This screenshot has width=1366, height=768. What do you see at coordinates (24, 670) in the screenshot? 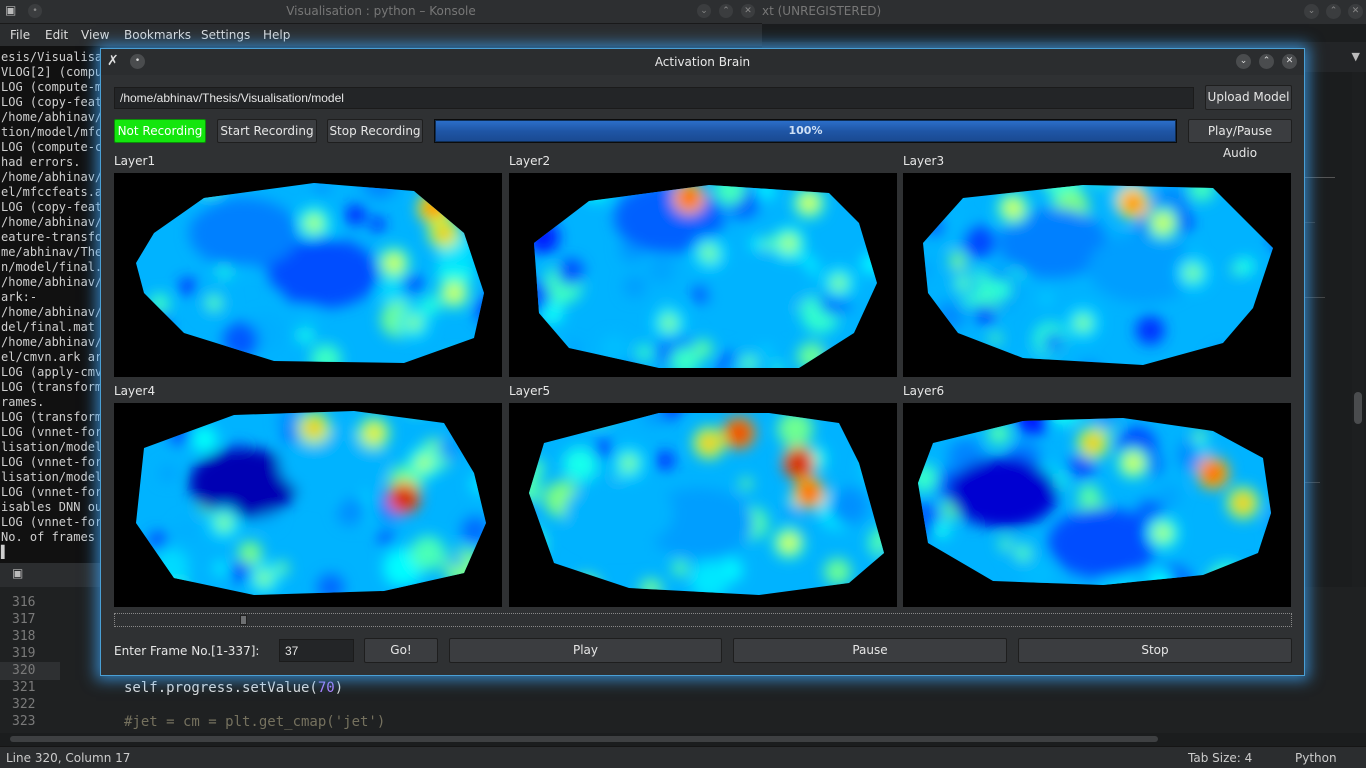
I see `line-number: 320` at bounding box center [24, 670].